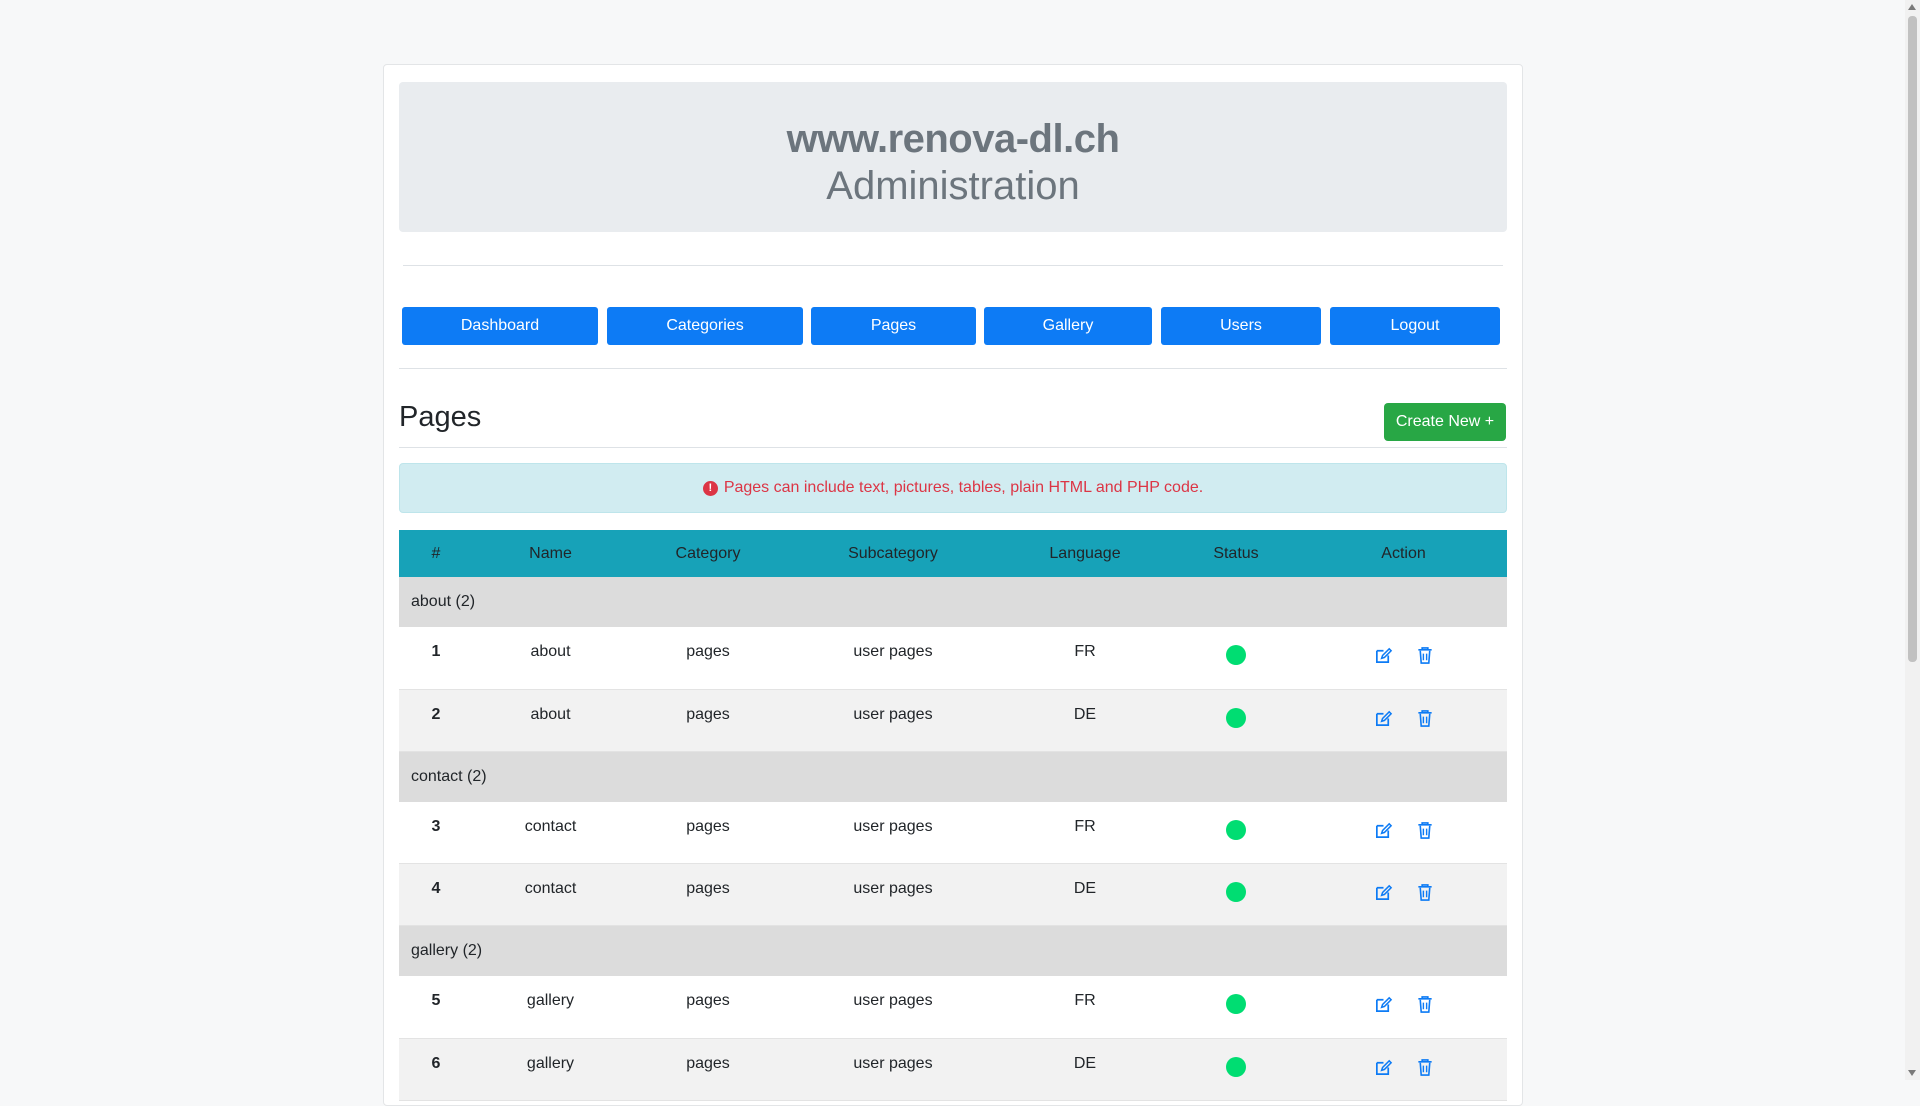  I want to click on scroll-up-arrow-icon, so click(1912, 7).